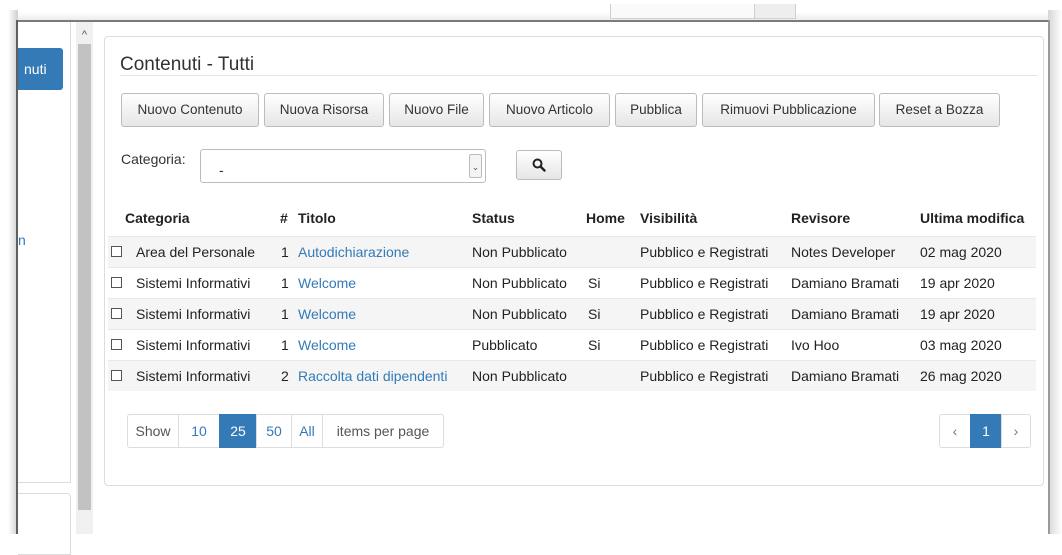  I want to click on nuova-risorsa-button: Nuova Risorsa, so click(324, 110).